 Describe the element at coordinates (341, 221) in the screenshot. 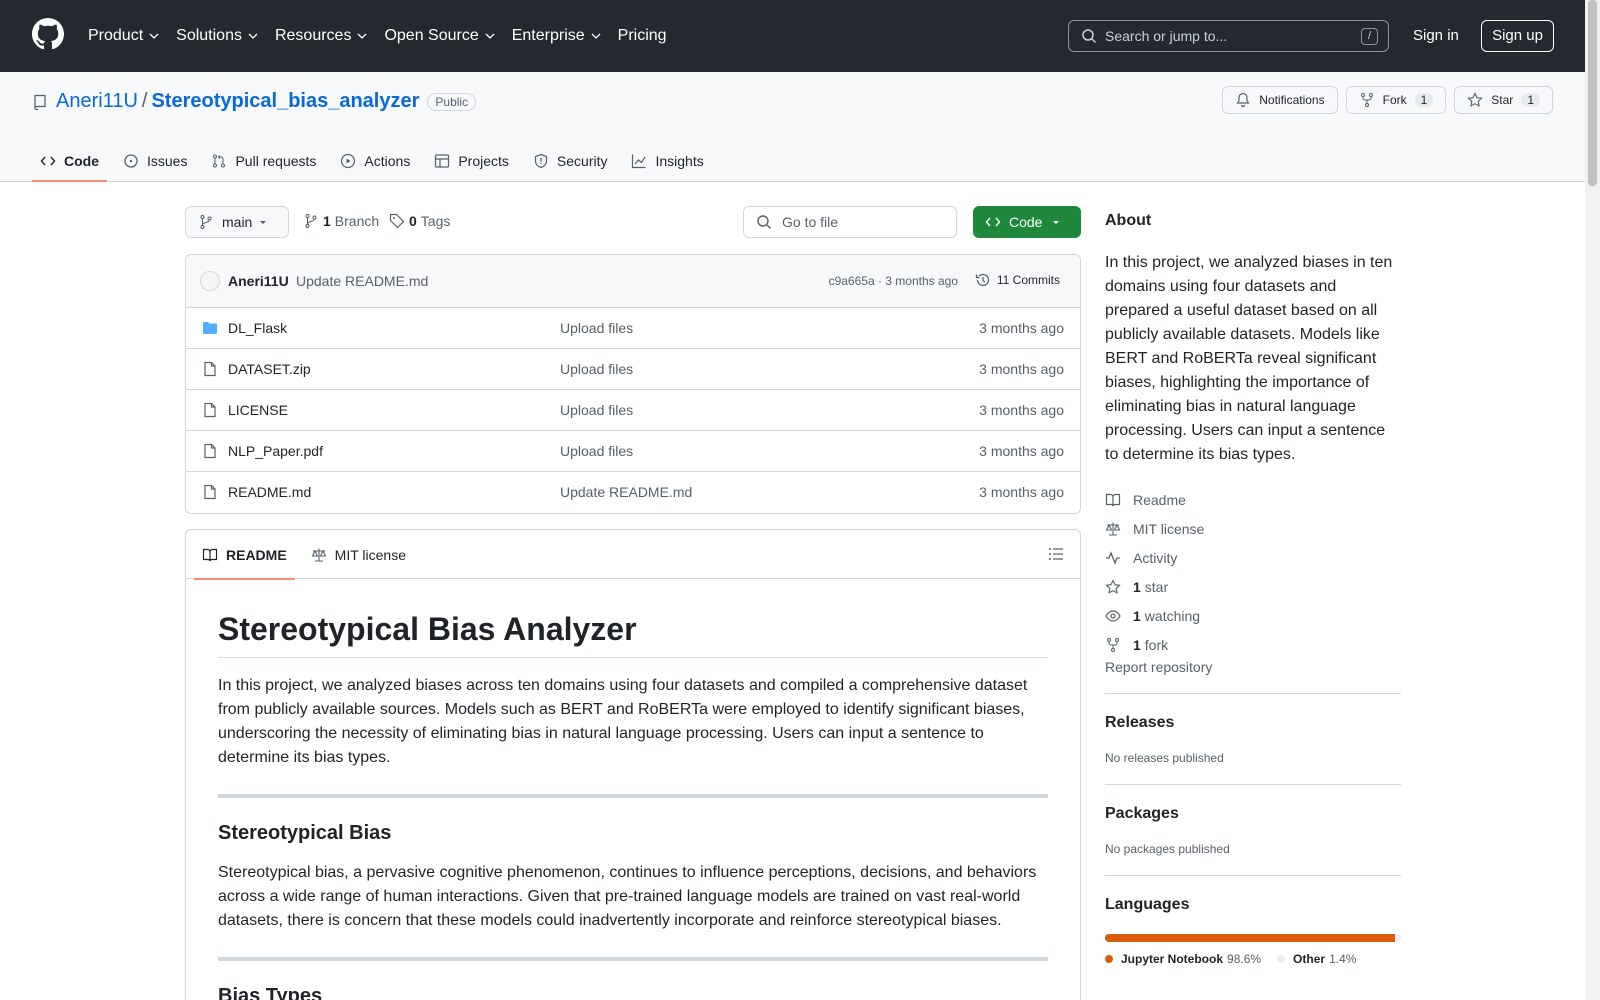

I see `branches-link: 1 Branch` at that location.